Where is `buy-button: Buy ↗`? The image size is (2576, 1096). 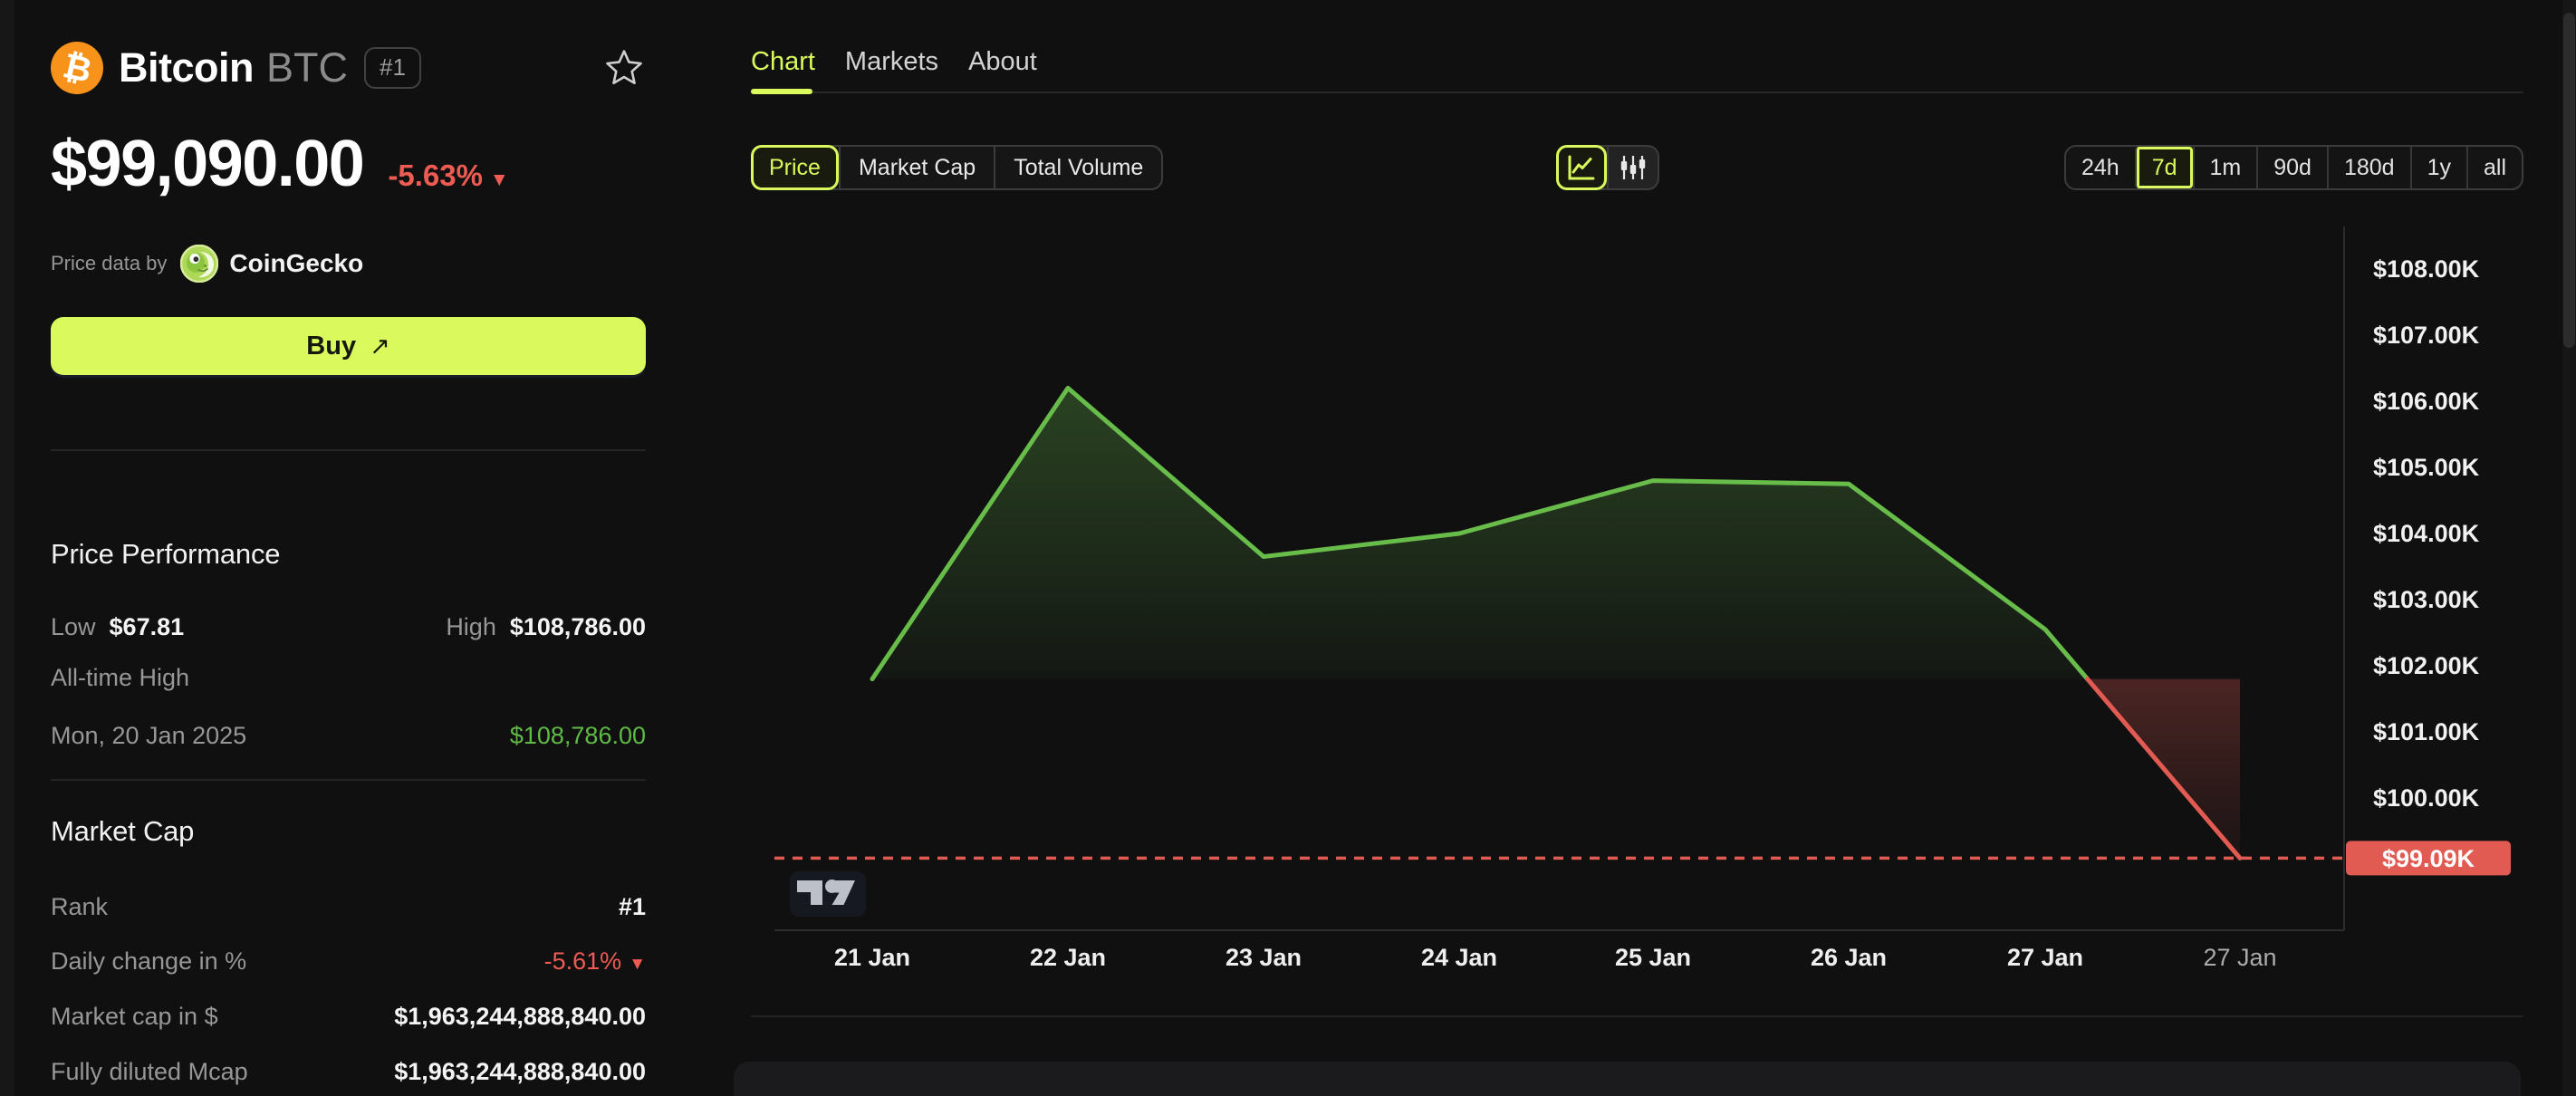
buy-button: Buy ↗ is located at coordinates (348, 346).